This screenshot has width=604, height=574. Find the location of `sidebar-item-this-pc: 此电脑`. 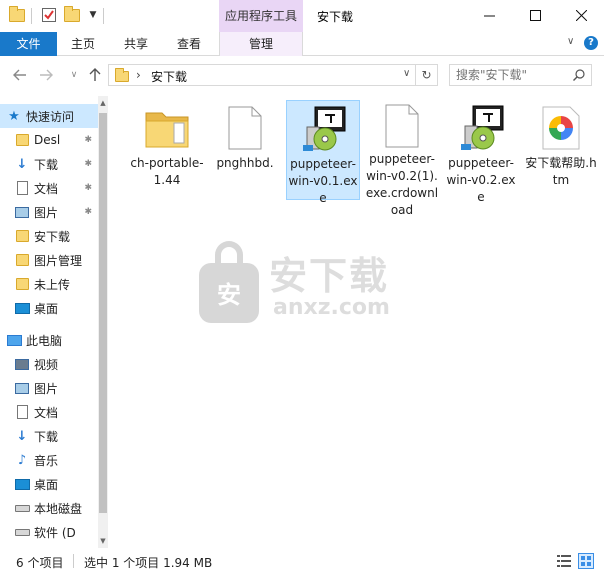

sidebar-item-this-pc: 此电脑 is located at coordinates (49, 340).